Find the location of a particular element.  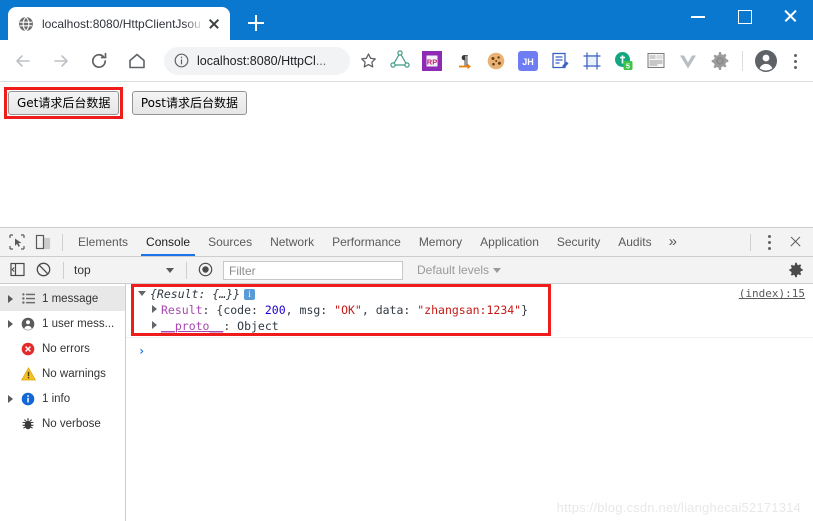

minimize-button is located at coordinates (698, 15).